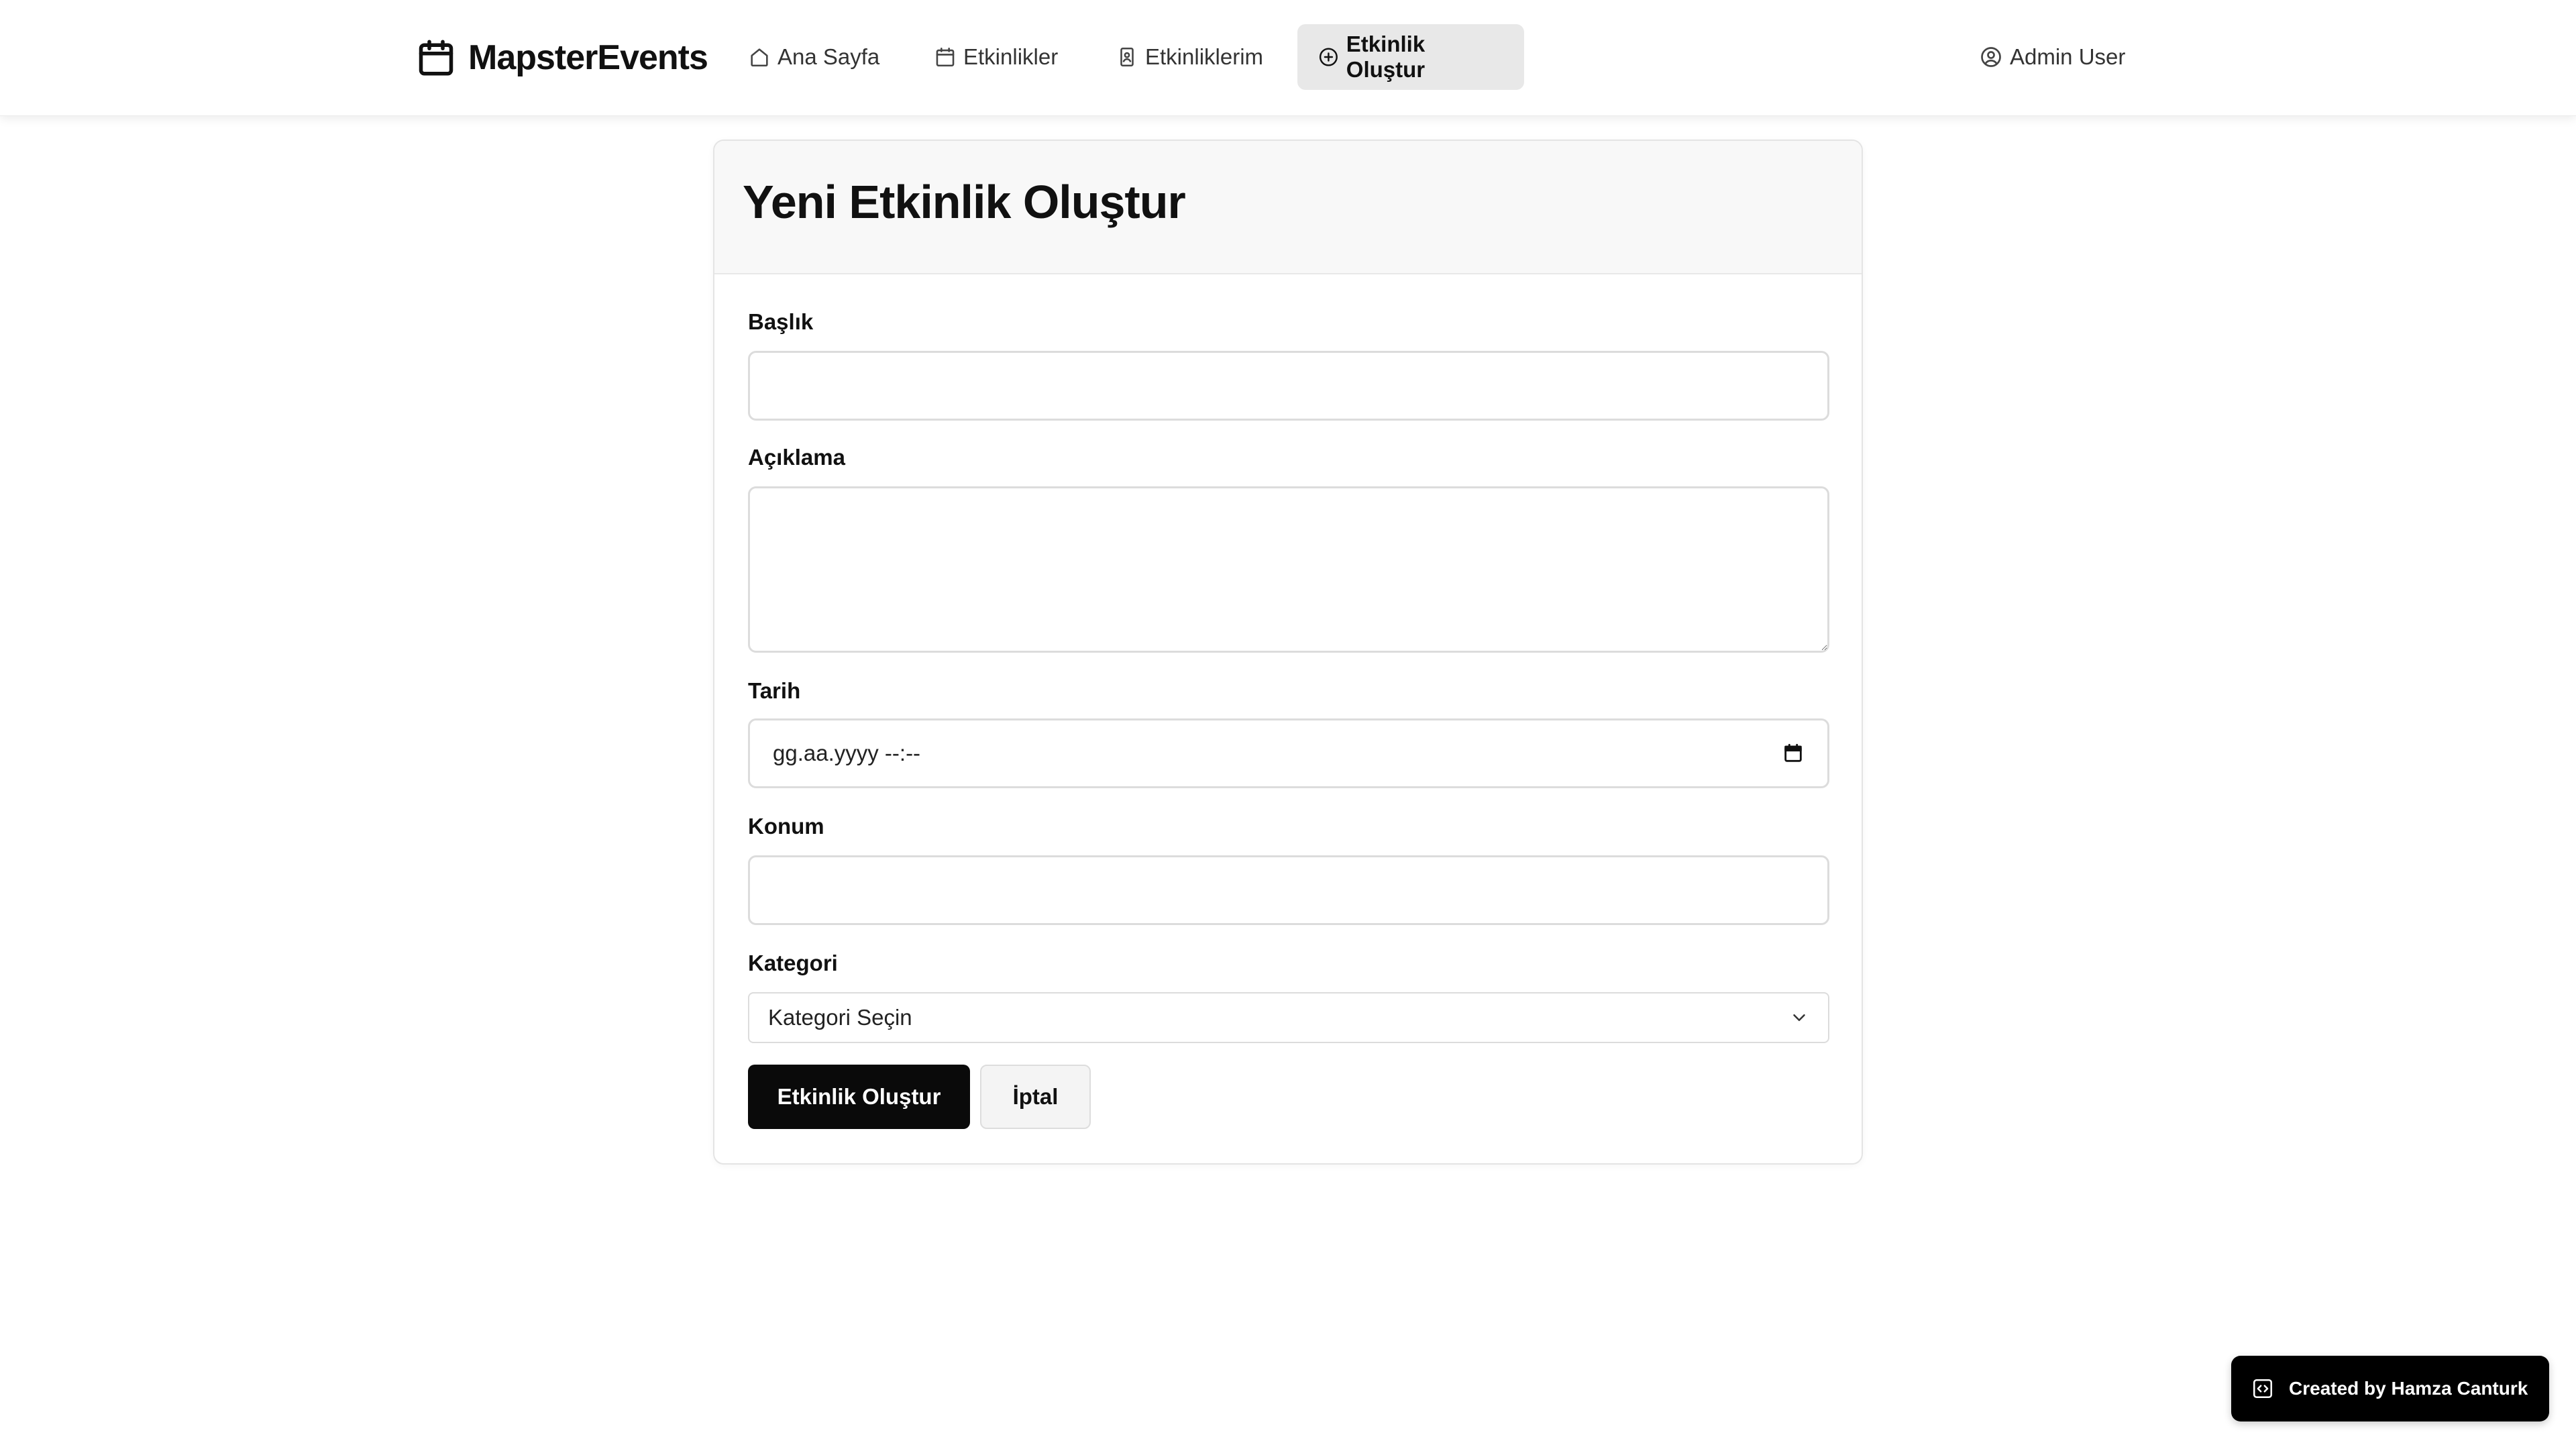  I want to click on card-header: Yeni Etkinlik Oluştur, so click(1288, 207).